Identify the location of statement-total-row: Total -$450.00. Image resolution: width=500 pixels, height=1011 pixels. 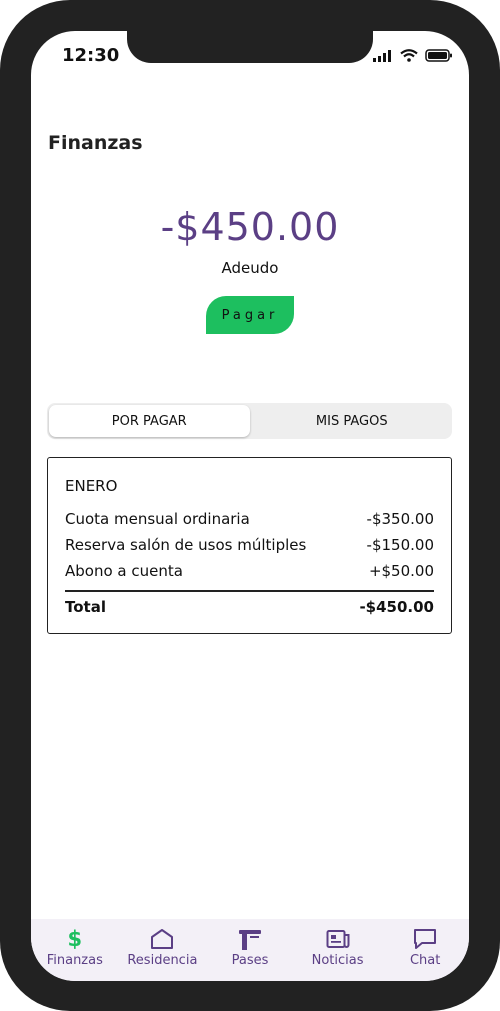
(249, 607).